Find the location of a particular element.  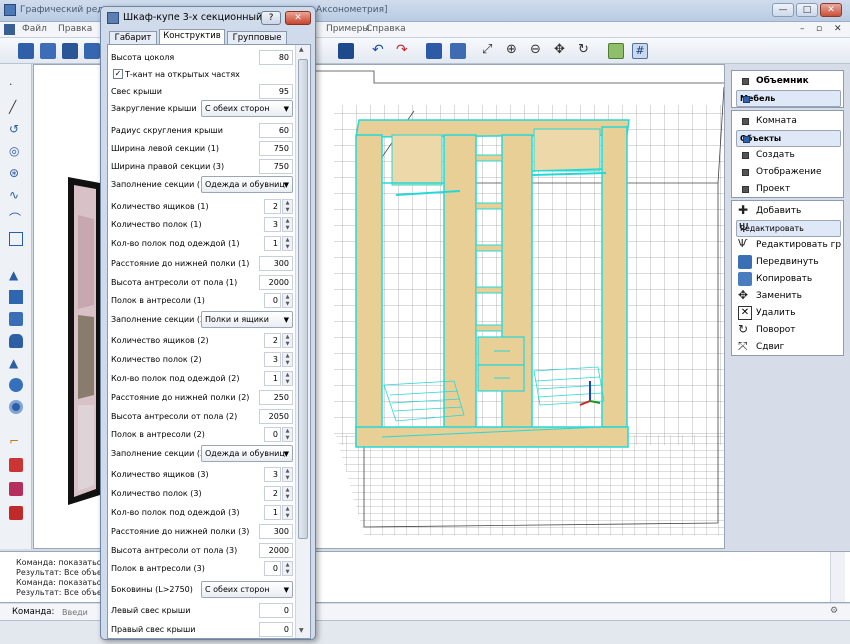

section-item-room: Комната is located at coordinates (788, 121).